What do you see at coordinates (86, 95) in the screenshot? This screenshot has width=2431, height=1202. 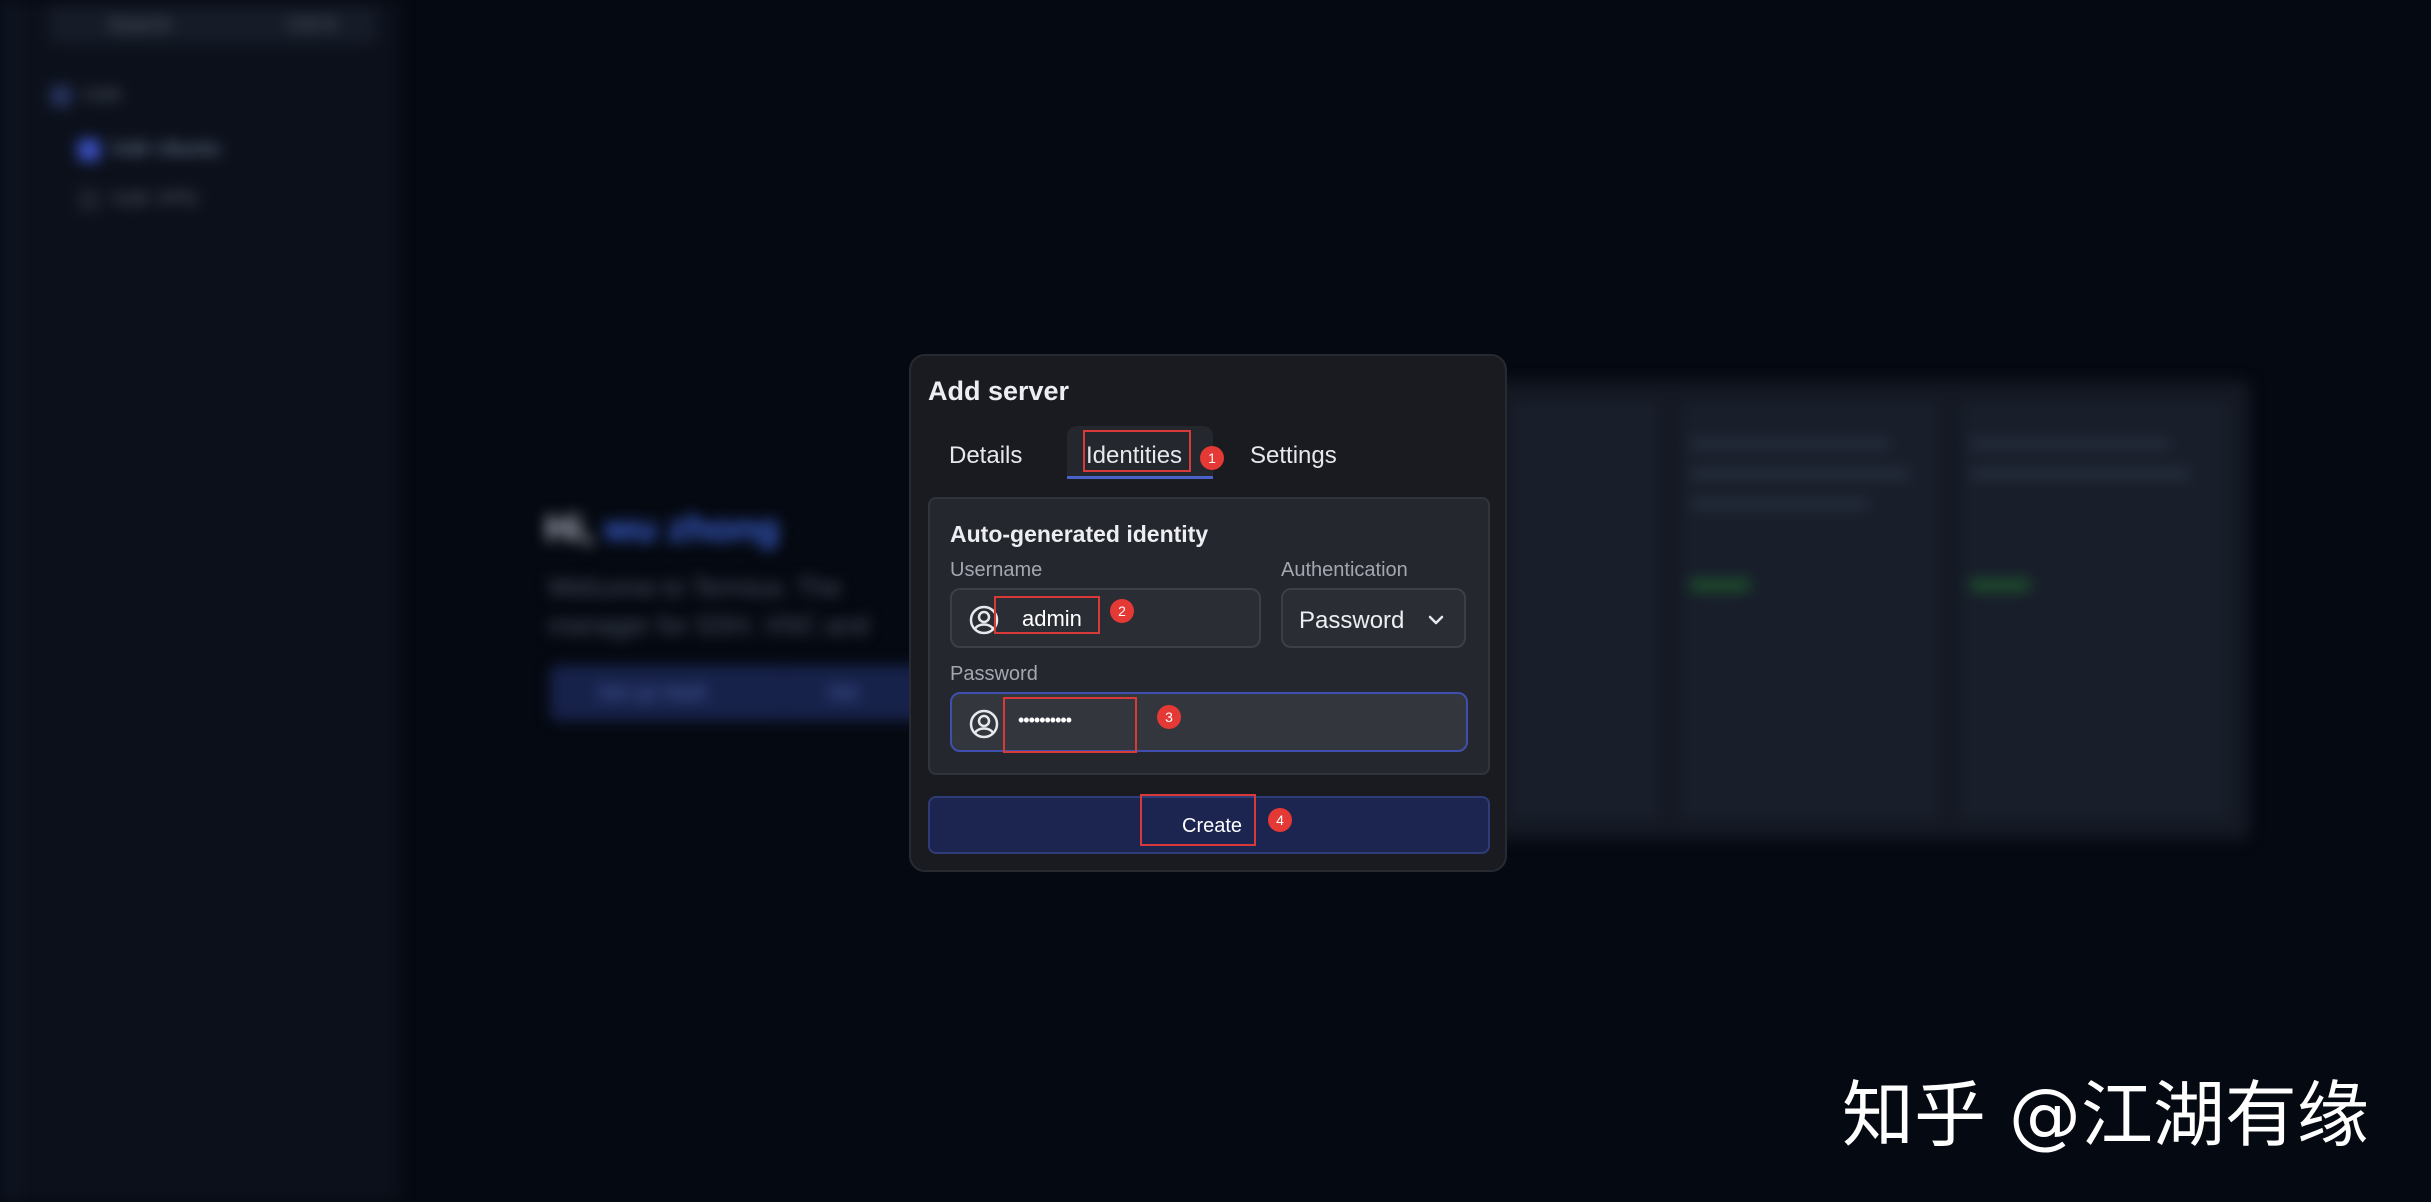 I see `bg-tree-item: Vultr` at bounding box center [86, 95].